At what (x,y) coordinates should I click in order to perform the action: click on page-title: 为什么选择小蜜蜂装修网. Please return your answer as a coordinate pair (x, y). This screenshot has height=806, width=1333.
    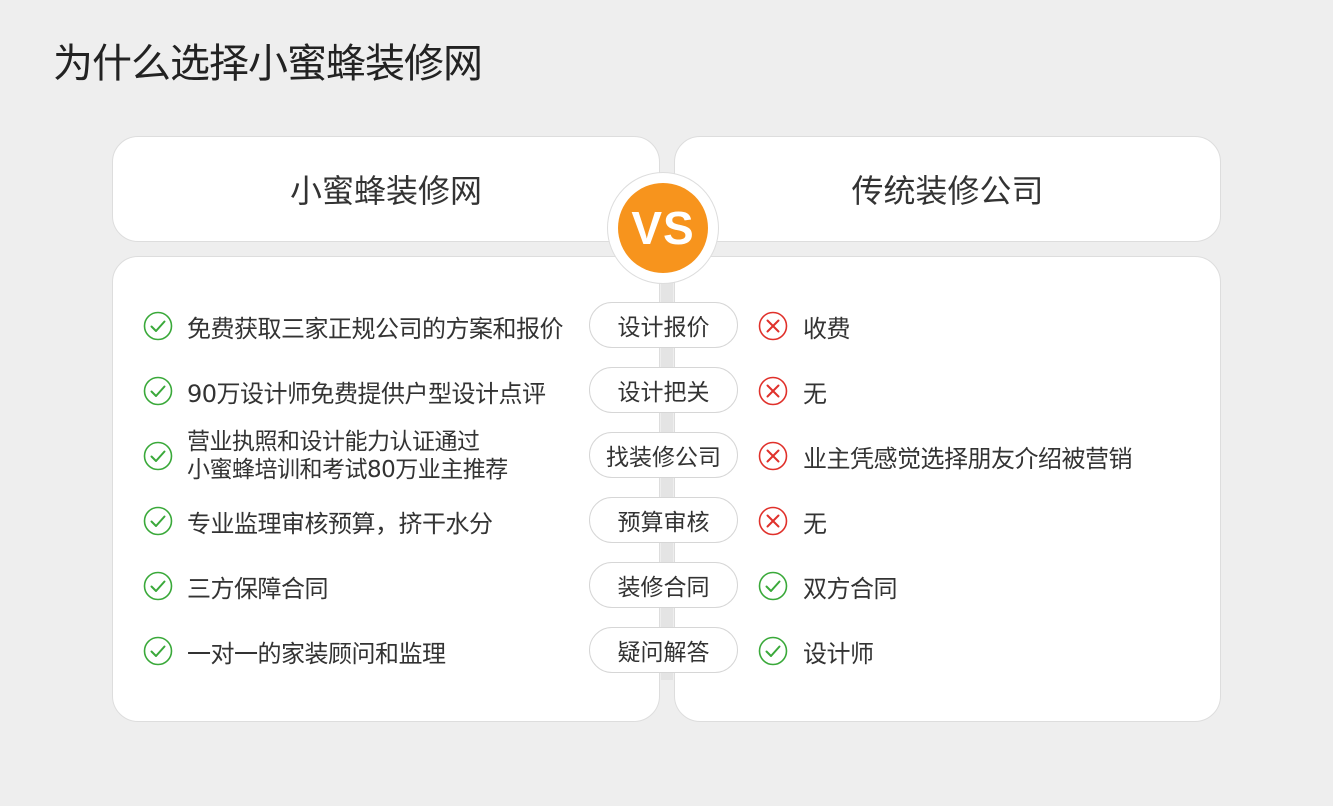
    Looking at the image, I should click on (268, 64).